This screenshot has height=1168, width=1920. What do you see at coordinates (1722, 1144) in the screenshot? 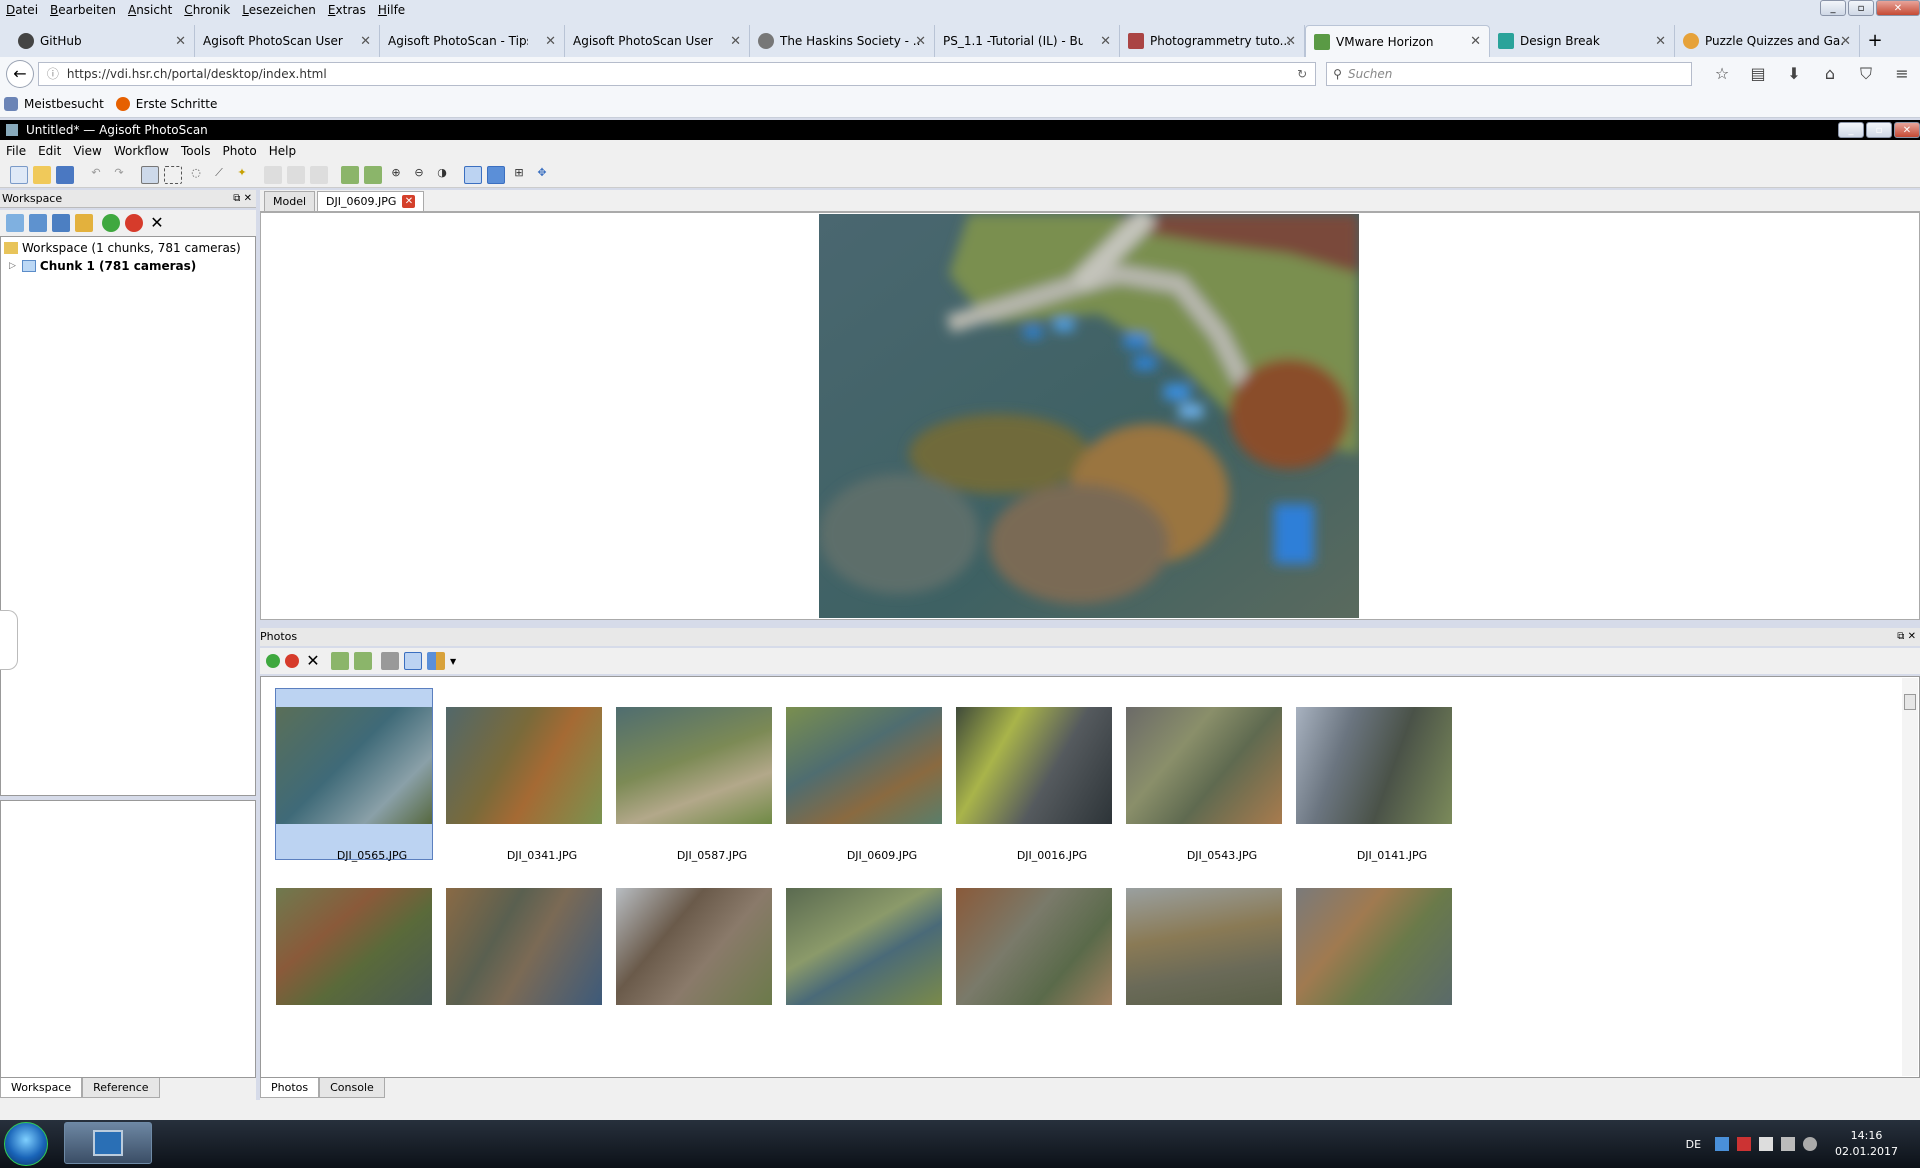
I see `dropbox-icon` at bounding box center [1722, 1144].